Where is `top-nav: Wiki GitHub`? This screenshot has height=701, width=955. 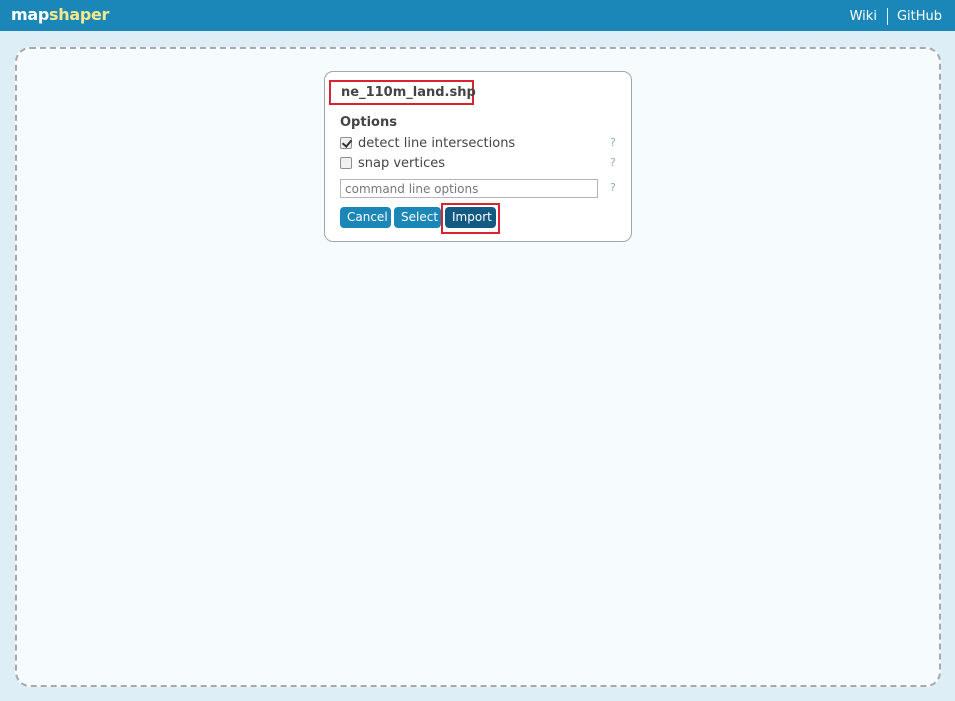 top-nav: Wiki GitHub is located at coordinates (896, 16).